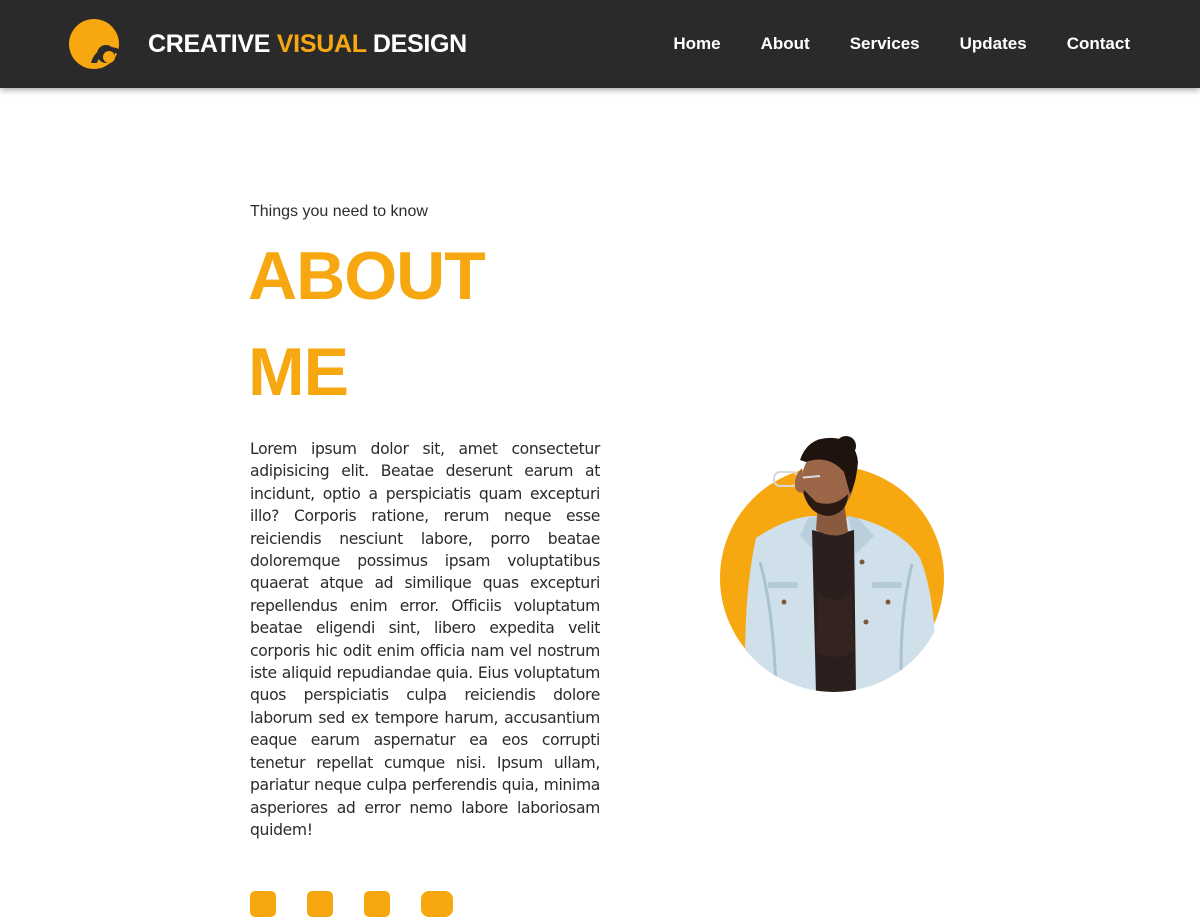 The image size is (1200, 917). I want to click on instagram-icon, so click(377, 904).